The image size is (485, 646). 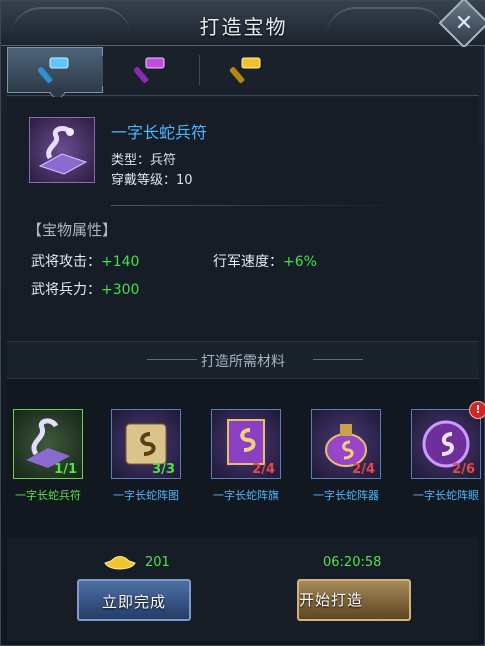 What do you see at coordinates (157, 562) in the screenshot?
I see `gold-value: 201` at bounding box center [157, 562].